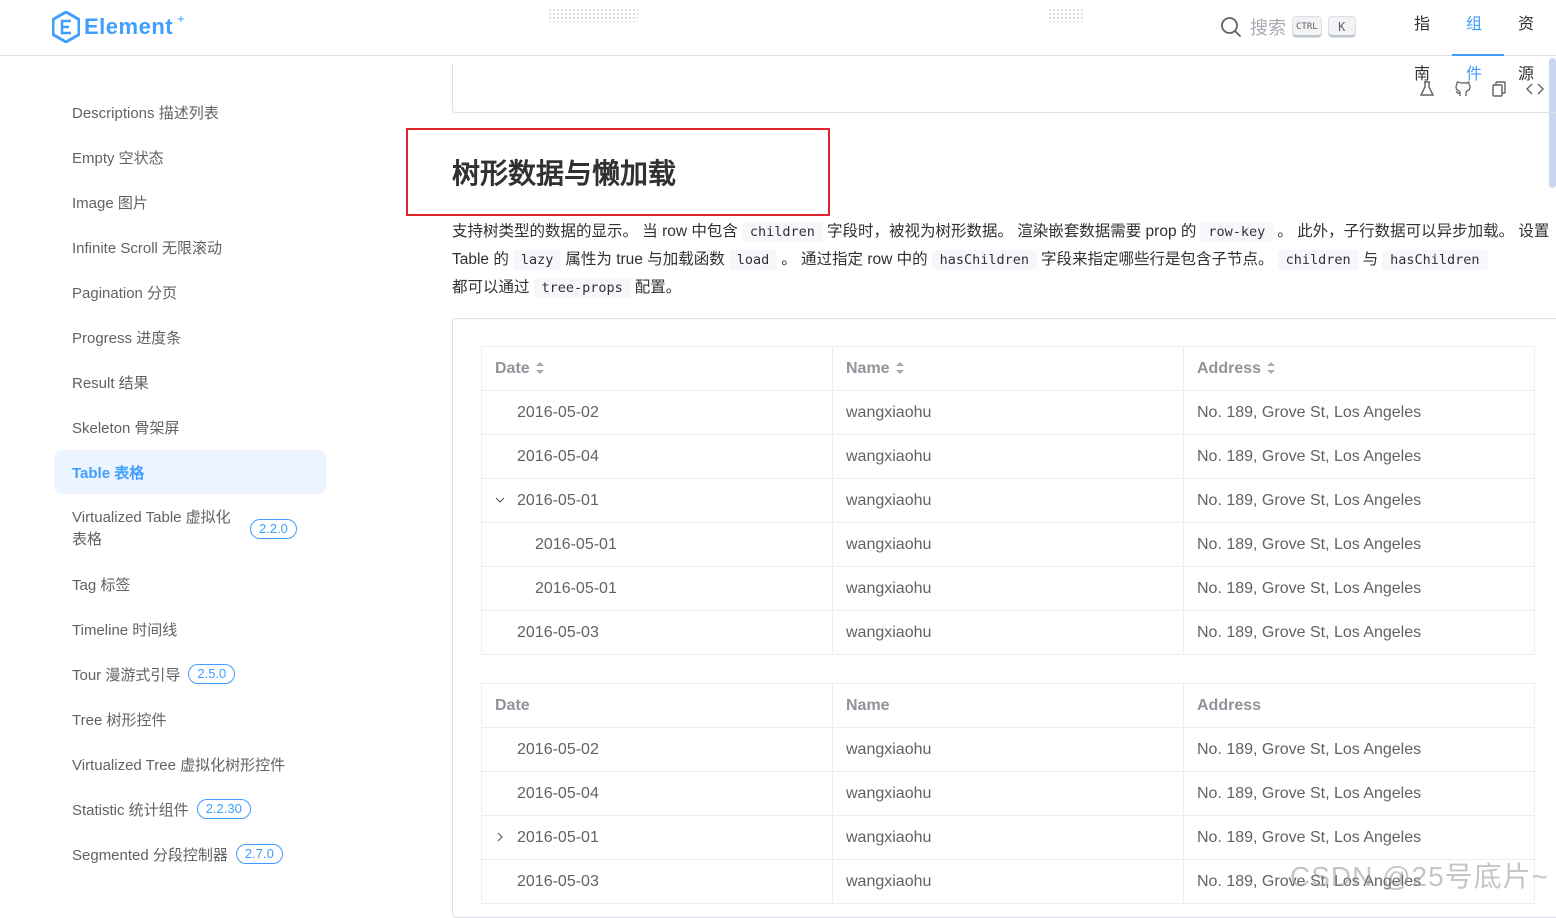 The image size is (1556, 918). What do you see at coordinates (1426, 41) in the screenshot?
I see `nav-guide: 指南` at bounding box center [1426, 41].